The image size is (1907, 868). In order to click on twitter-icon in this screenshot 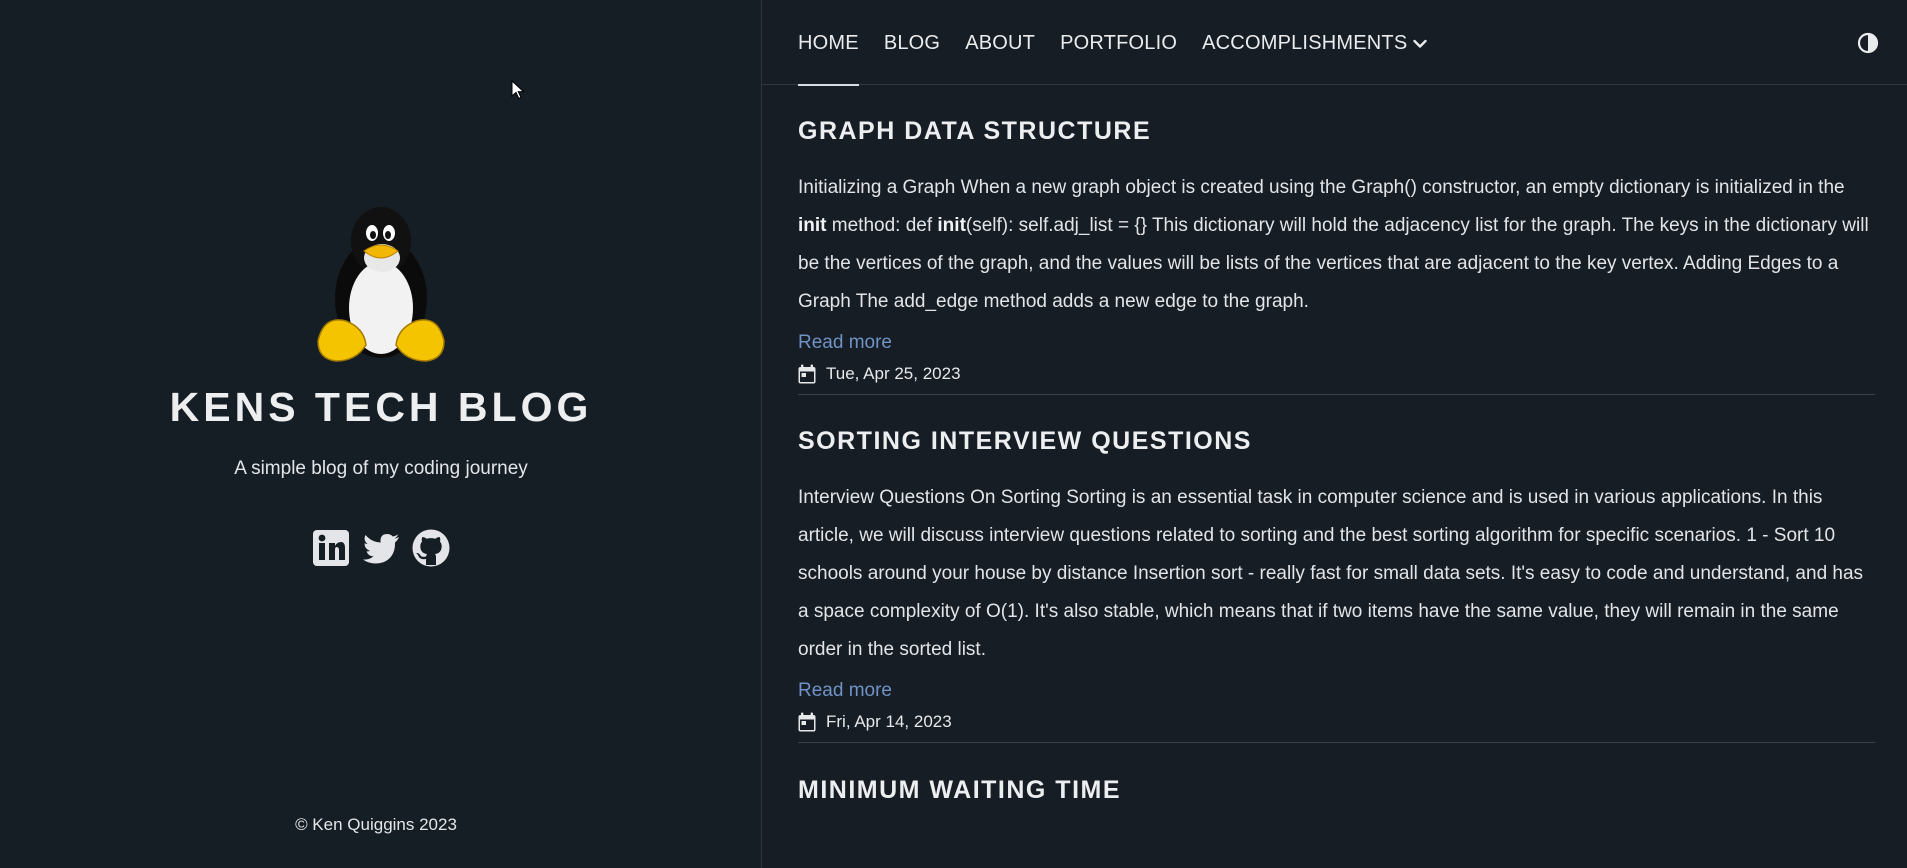, I will do `click(381, 548)`.